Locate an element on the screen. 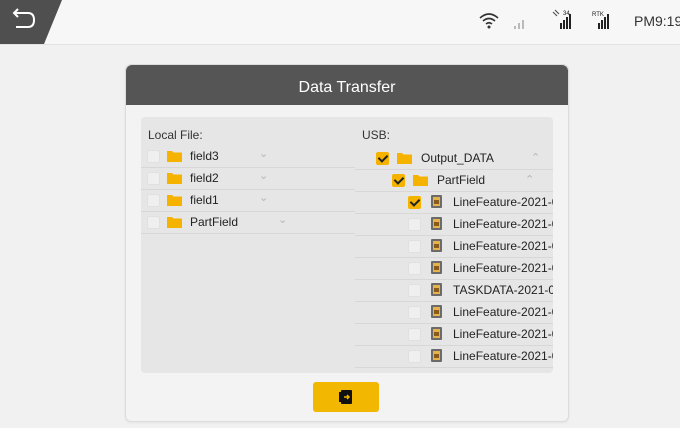  local-file-item: field1 ⌄ is located at coordinates (253, 200).